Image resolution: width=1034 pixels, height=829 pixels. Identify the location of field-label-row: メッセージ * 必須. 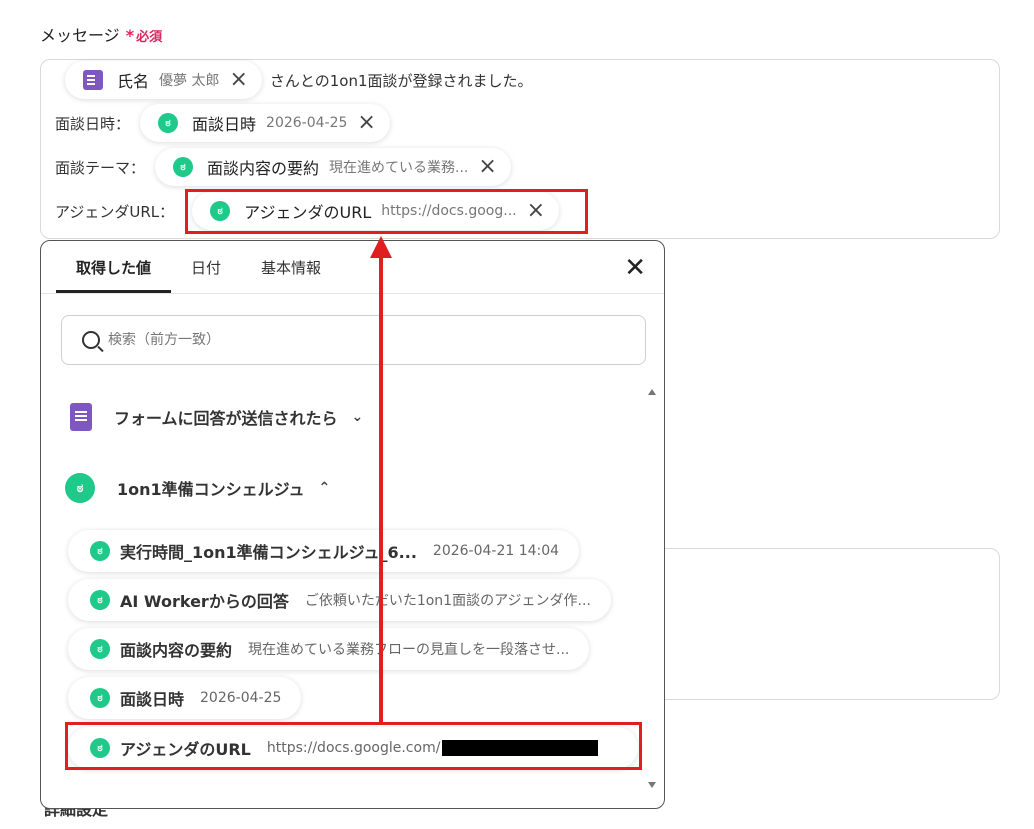
(101, 34).